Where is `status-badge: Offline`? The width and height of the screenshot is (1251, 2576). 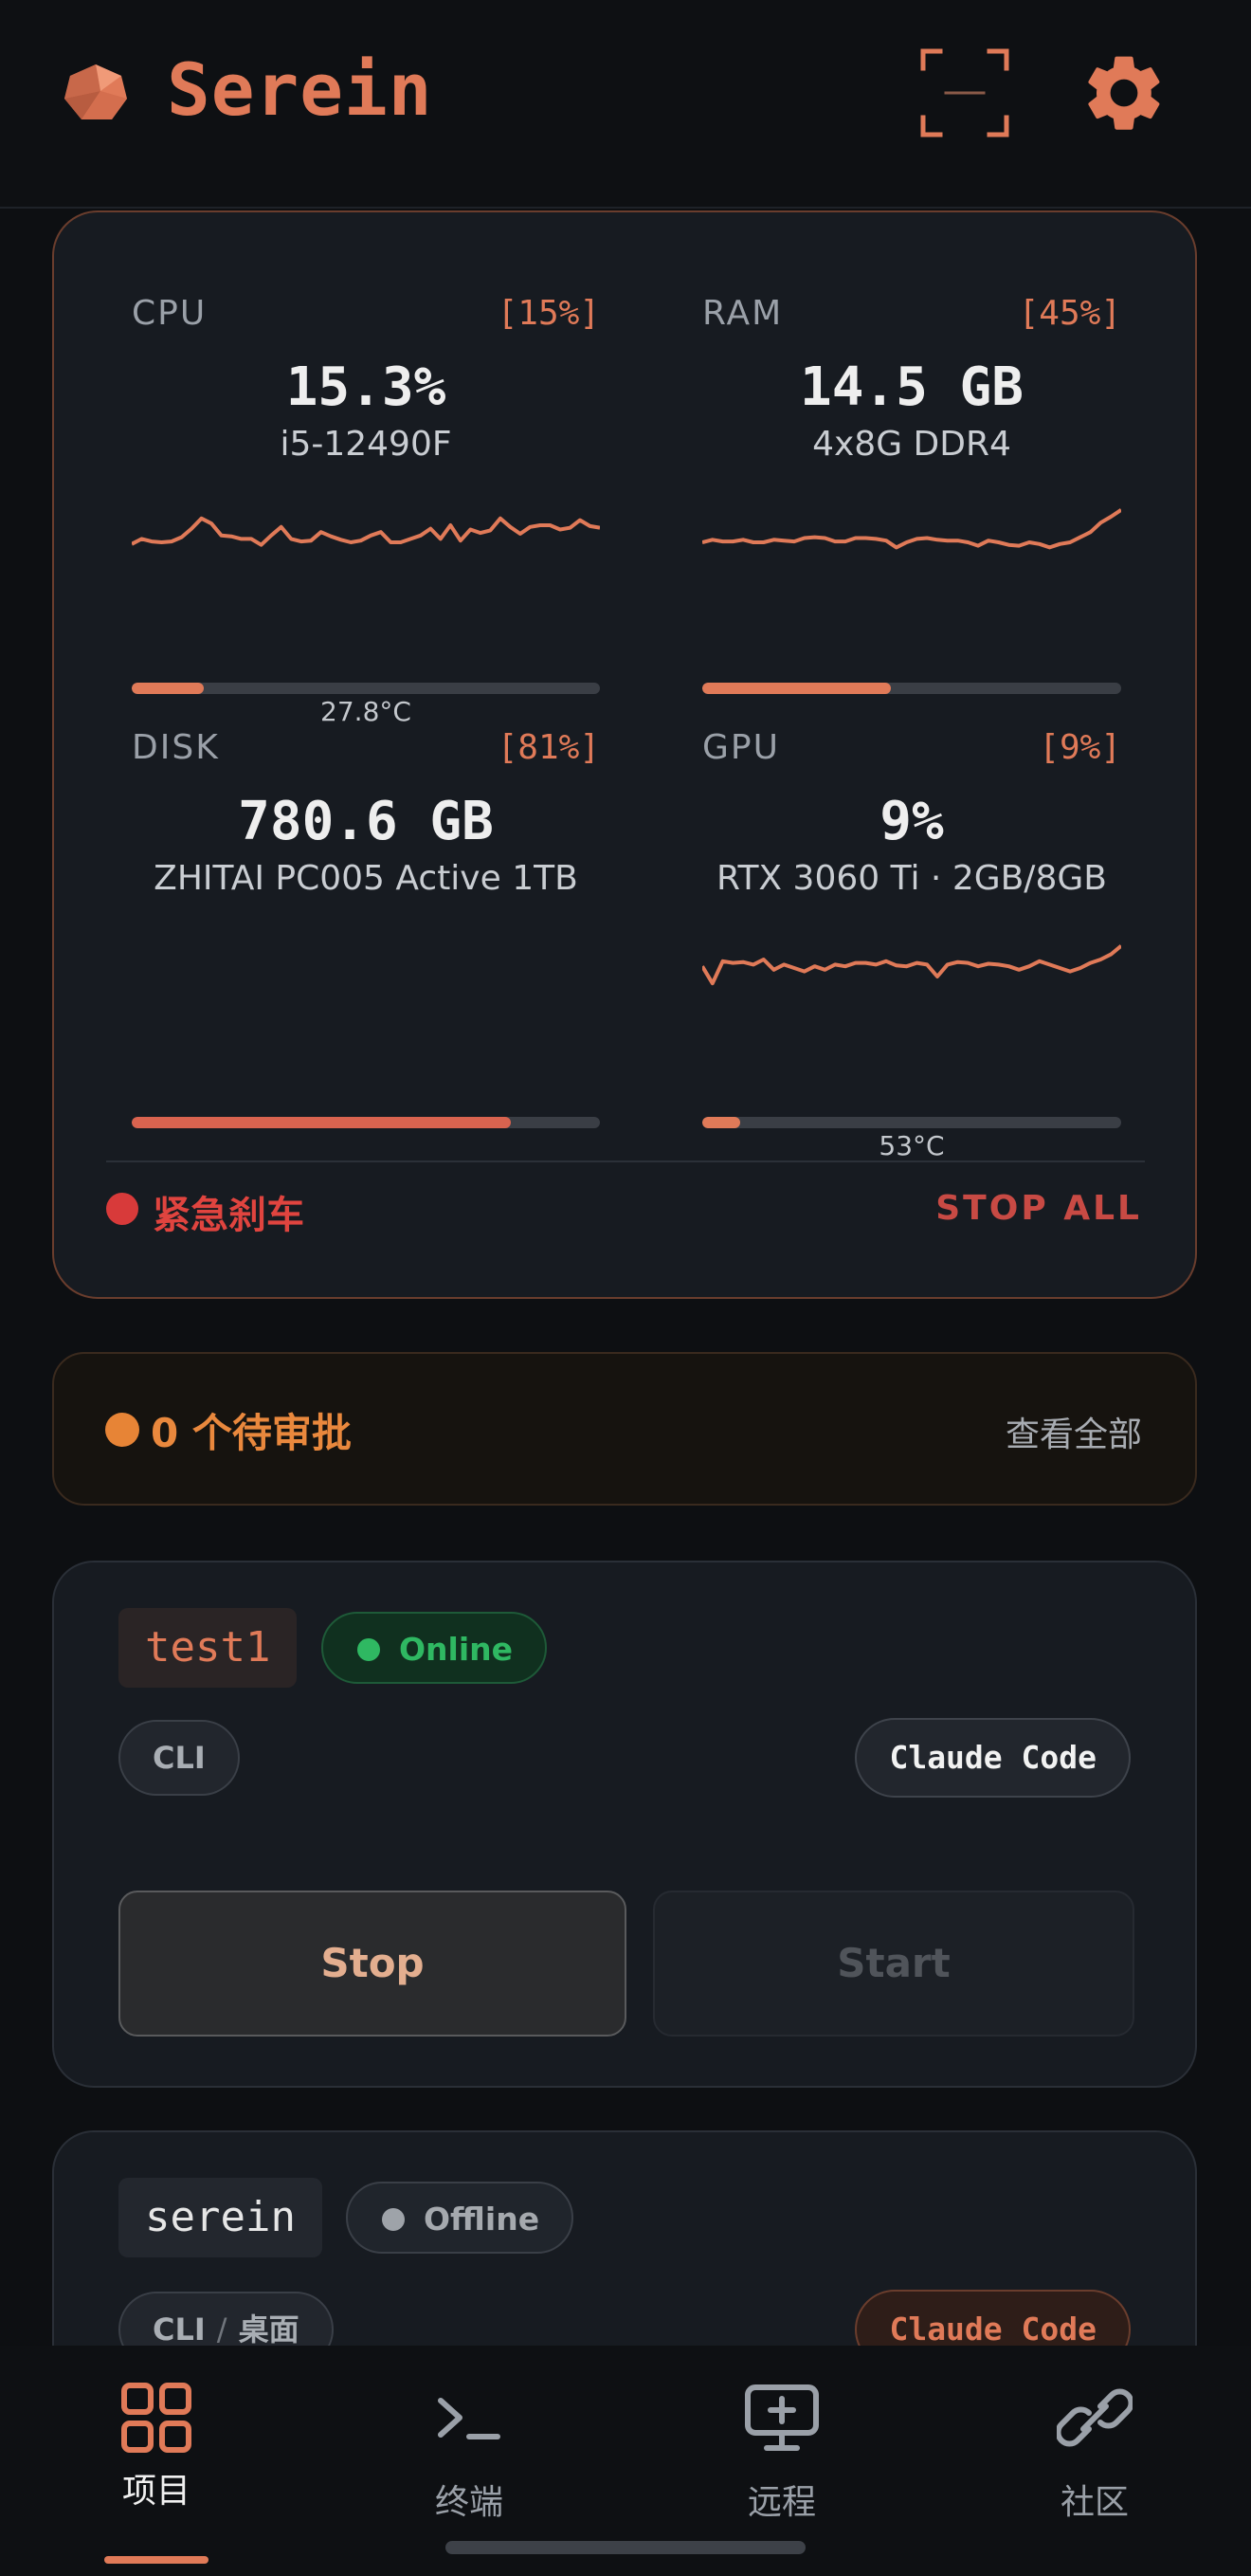
status-badge: Offline is located at coordinates (460, 2218).